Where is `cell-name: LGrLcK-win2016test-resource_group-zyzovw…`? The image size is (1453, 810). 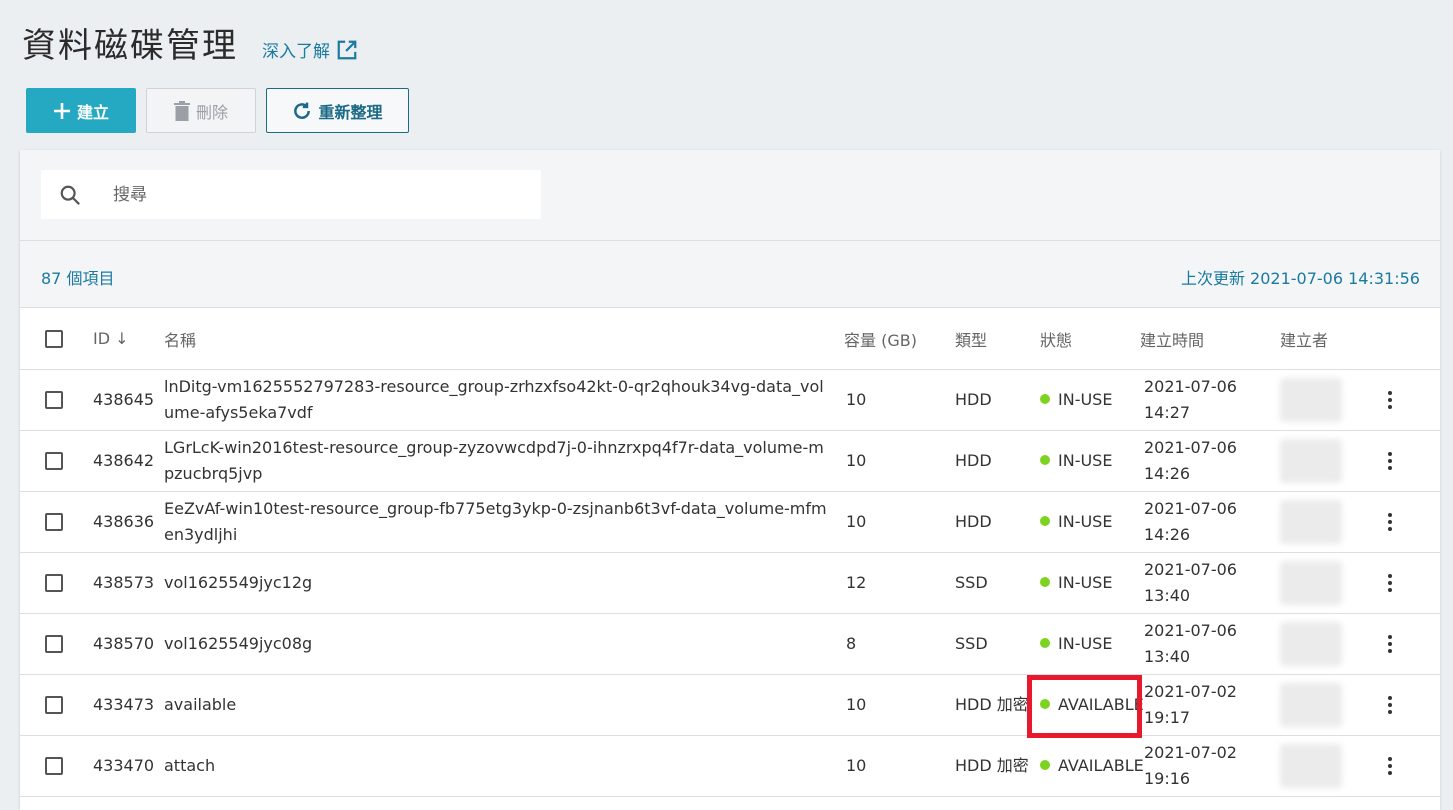 cell-name: LGrLcK-win2016test-resource_group-zyzovw… is located at coordinates (504, 461).